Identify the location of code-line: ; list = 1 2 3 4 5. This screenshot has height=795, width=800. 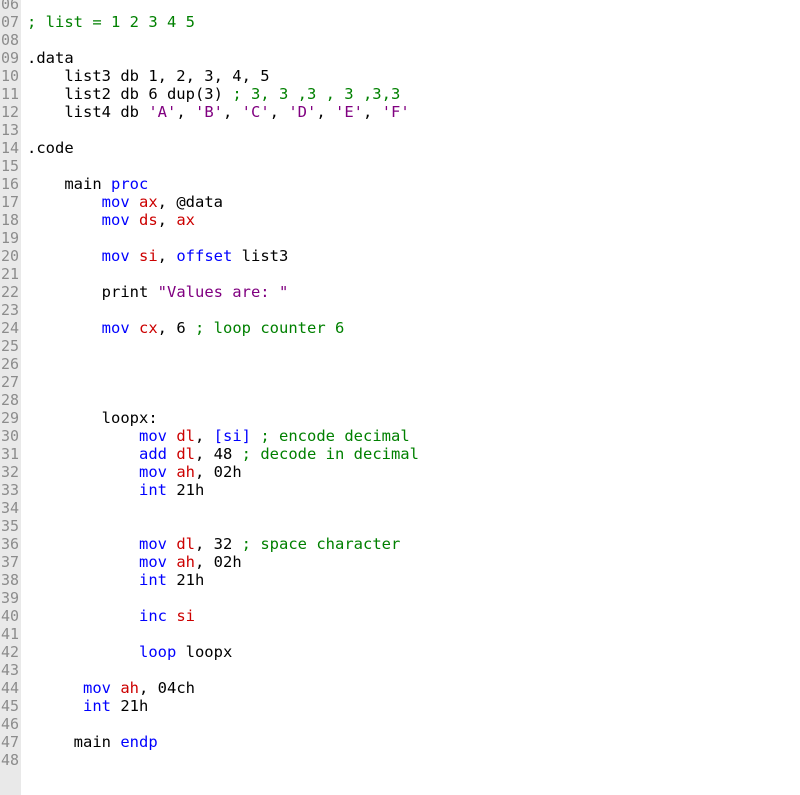
(111, 22).